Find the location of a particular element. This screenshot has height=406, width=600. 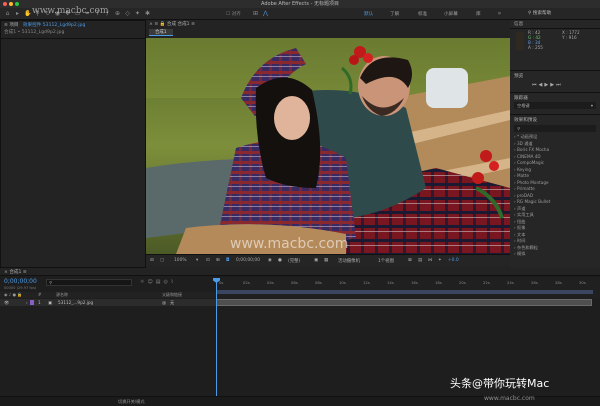

effects-category-label: Keying is located at coordinates (524, 169).